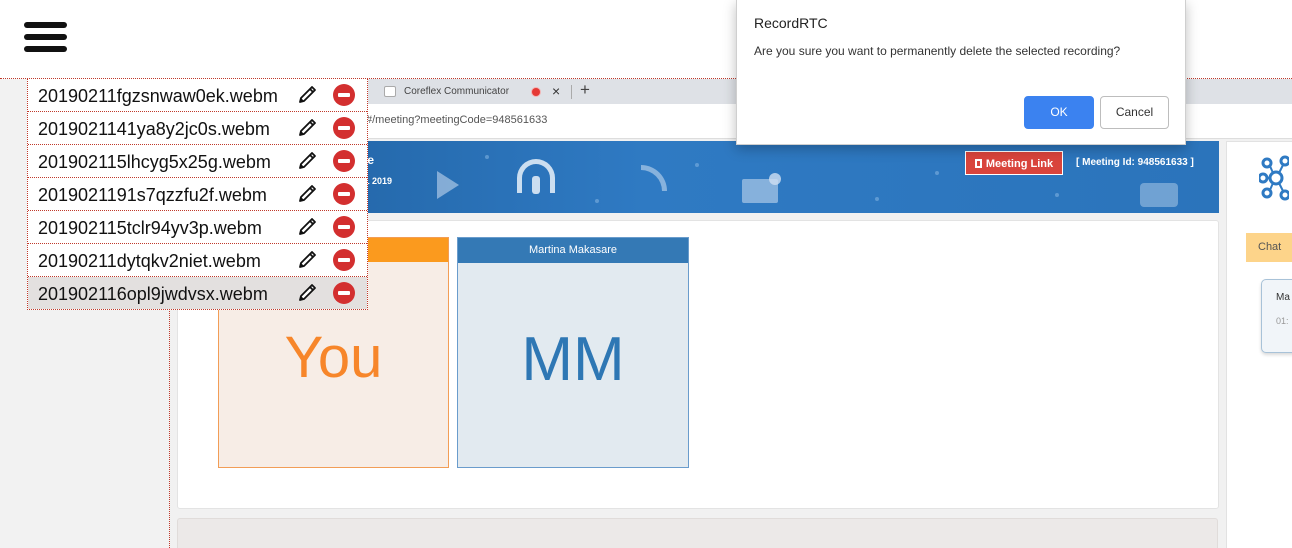 This screenshot has width=1292, height=548. Describe the element at coordinates (1159, 195) in the screenshot. I see `chat-icon` at that location.